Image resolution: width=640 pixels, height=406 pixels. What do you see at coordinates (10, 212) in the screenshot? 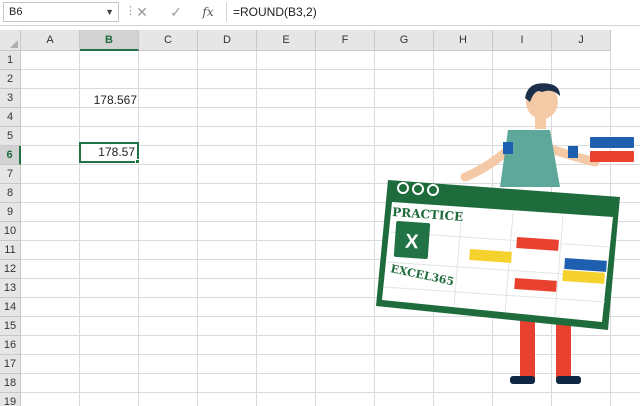
I see `row-header-9: 9` at bounding box center [10, 212].